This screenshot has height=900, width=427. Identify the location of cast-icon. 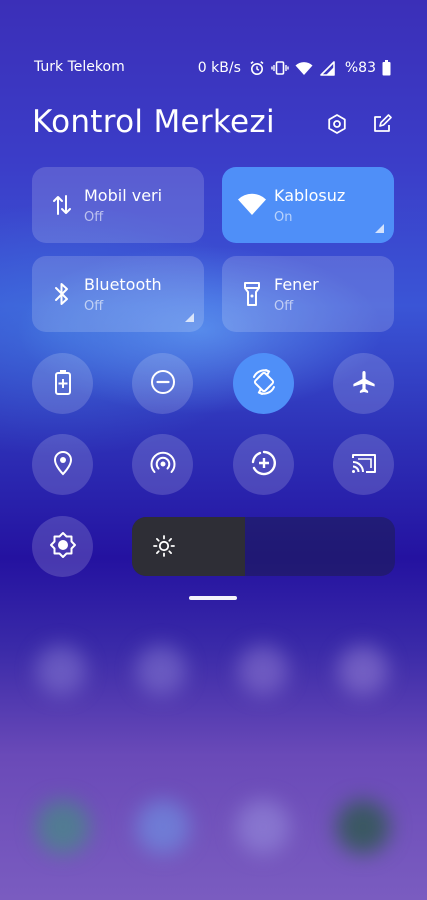
(364, 465).